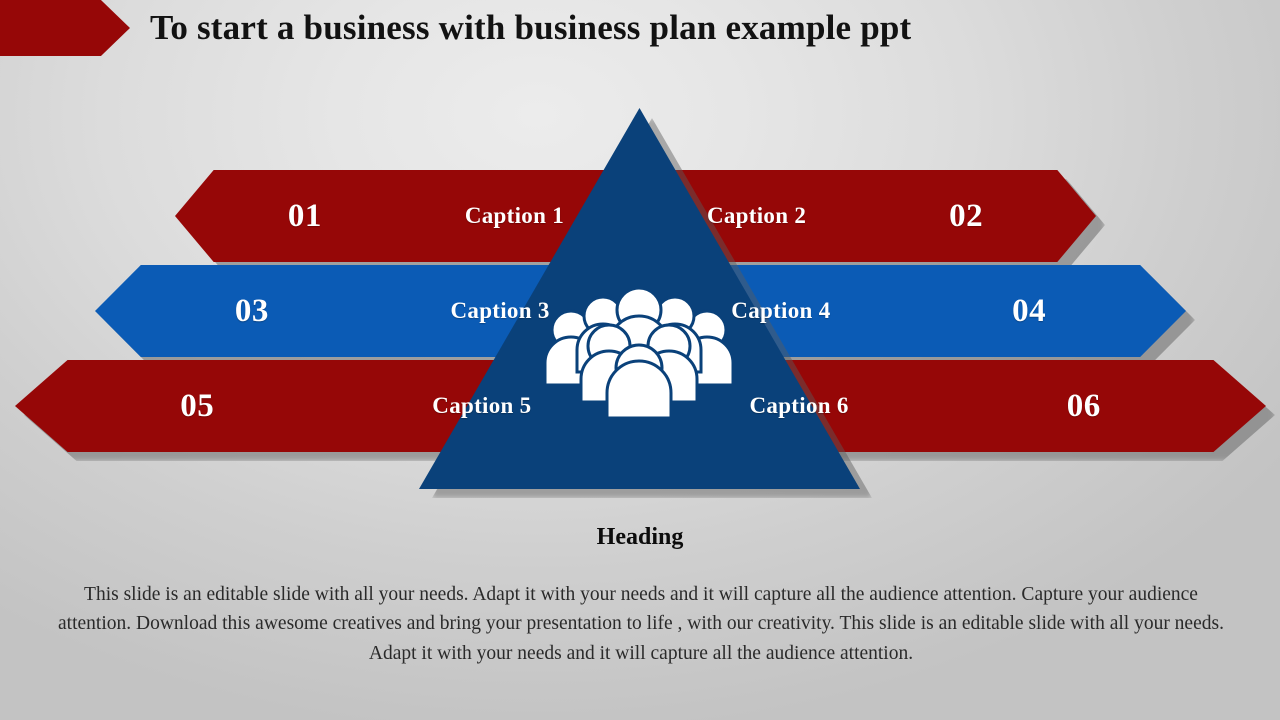  I want to click on step-number-02: 02, so click(966, 215).